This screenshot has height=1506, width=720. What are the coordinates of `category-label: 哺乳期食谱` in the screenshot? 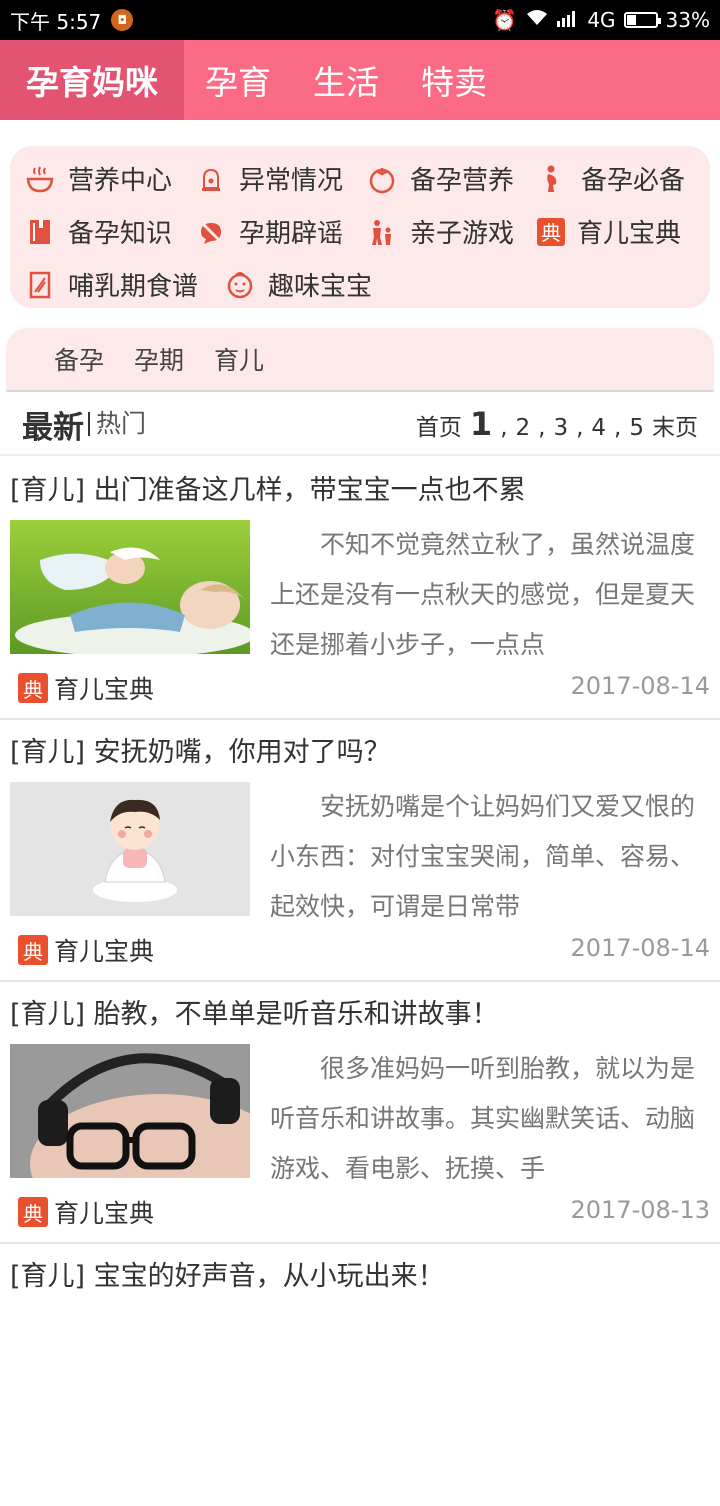 It's located at (133, 287).